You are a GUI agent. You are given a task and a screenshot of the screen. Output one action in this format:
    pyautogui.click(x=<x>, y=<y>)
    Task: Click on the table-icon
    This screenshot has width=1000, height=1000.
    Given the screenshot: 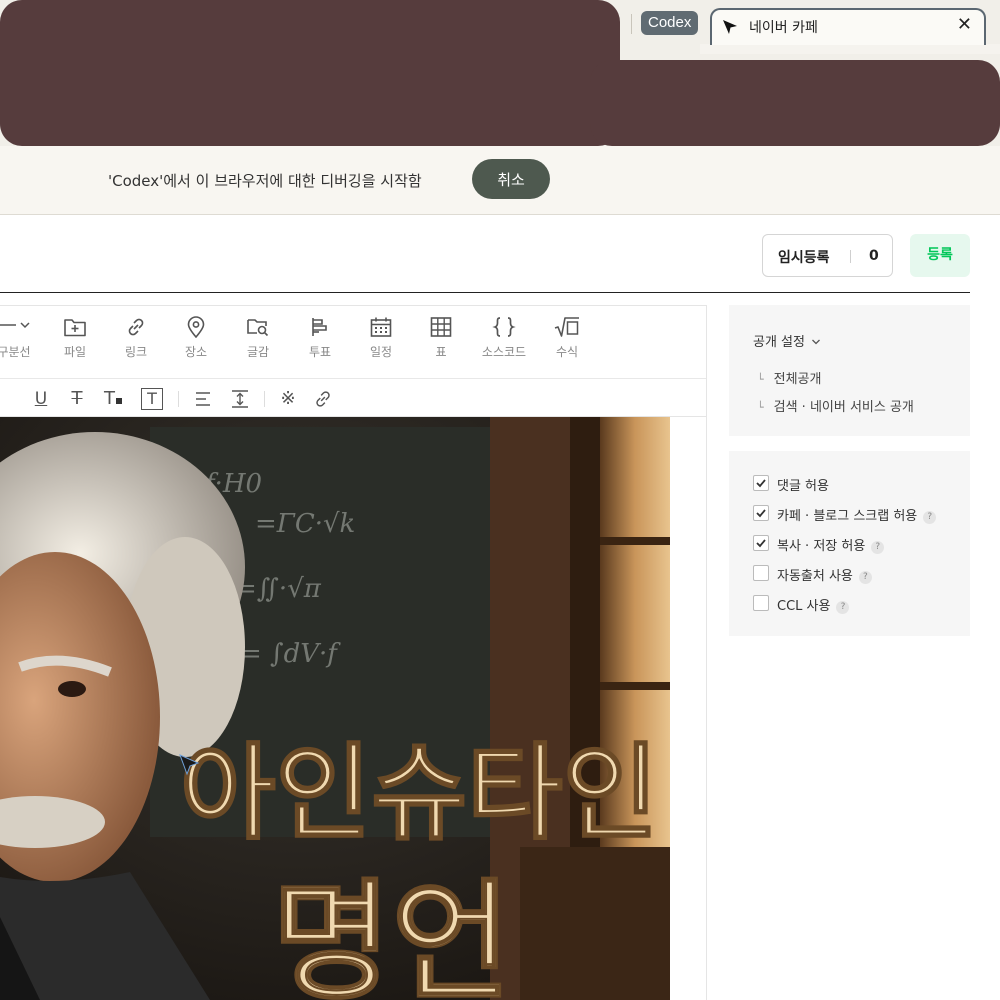 What is the action you would take?
    pyautogui.click(x=441, y=327)
    